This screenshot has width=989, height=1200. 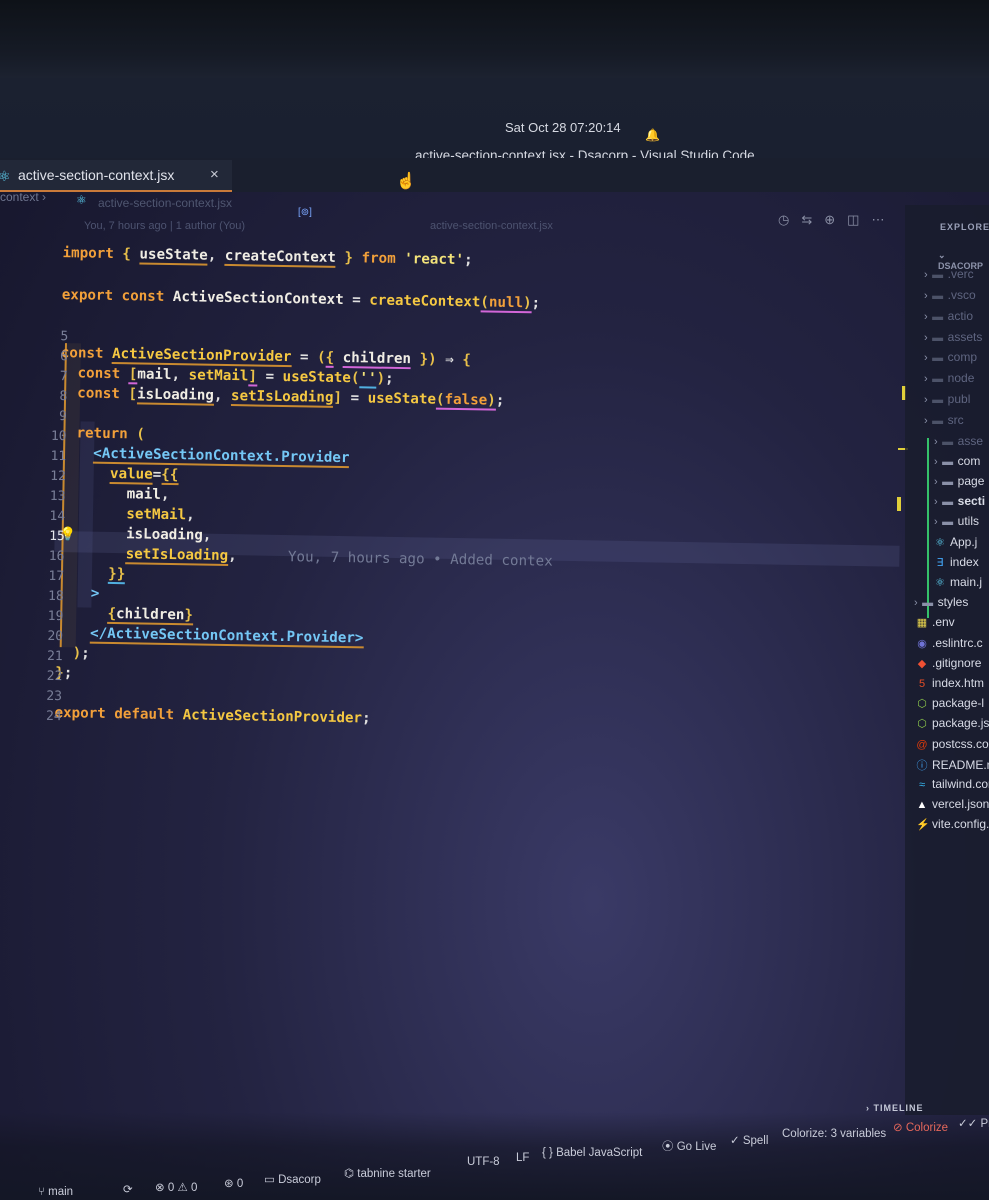 I want to click on code-line: 22, so click(x=31, y=668).